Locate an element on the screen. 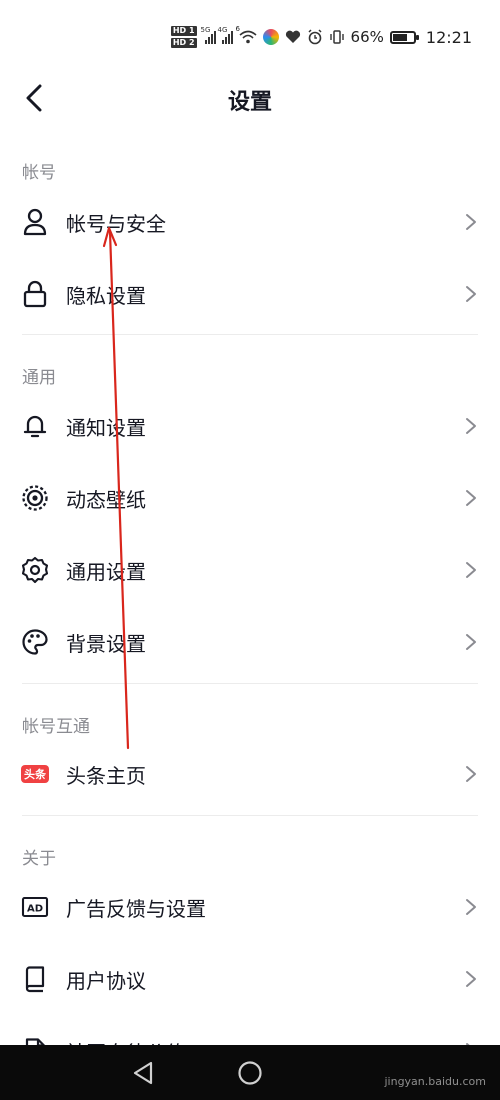 Image resolution: width=500 pixels, height=1100 pixels. alarm-icon is located at coordinates (315, 37).